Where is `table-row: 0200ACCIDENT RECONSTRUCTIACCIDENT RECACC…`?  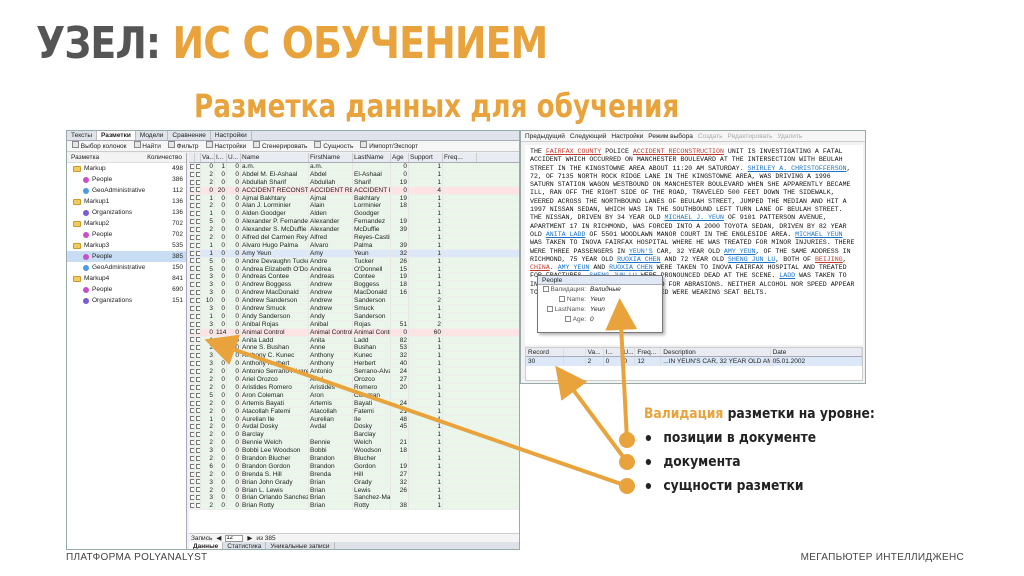
table-row: 0200ACCIDENT RECONSTRUCTIACCIDENT RECACC… is located at coordinates (354, 190).